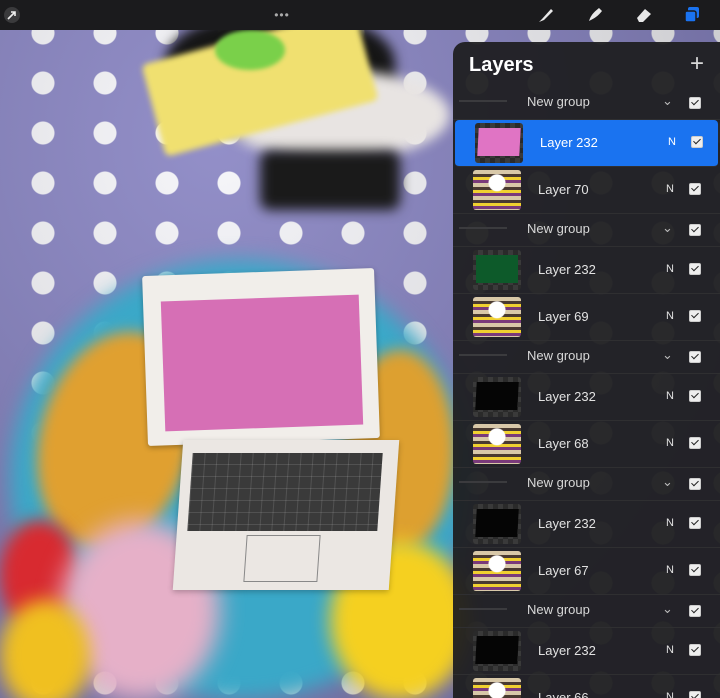  I want to click on layer-name: Layer 69, so click(563, 316).